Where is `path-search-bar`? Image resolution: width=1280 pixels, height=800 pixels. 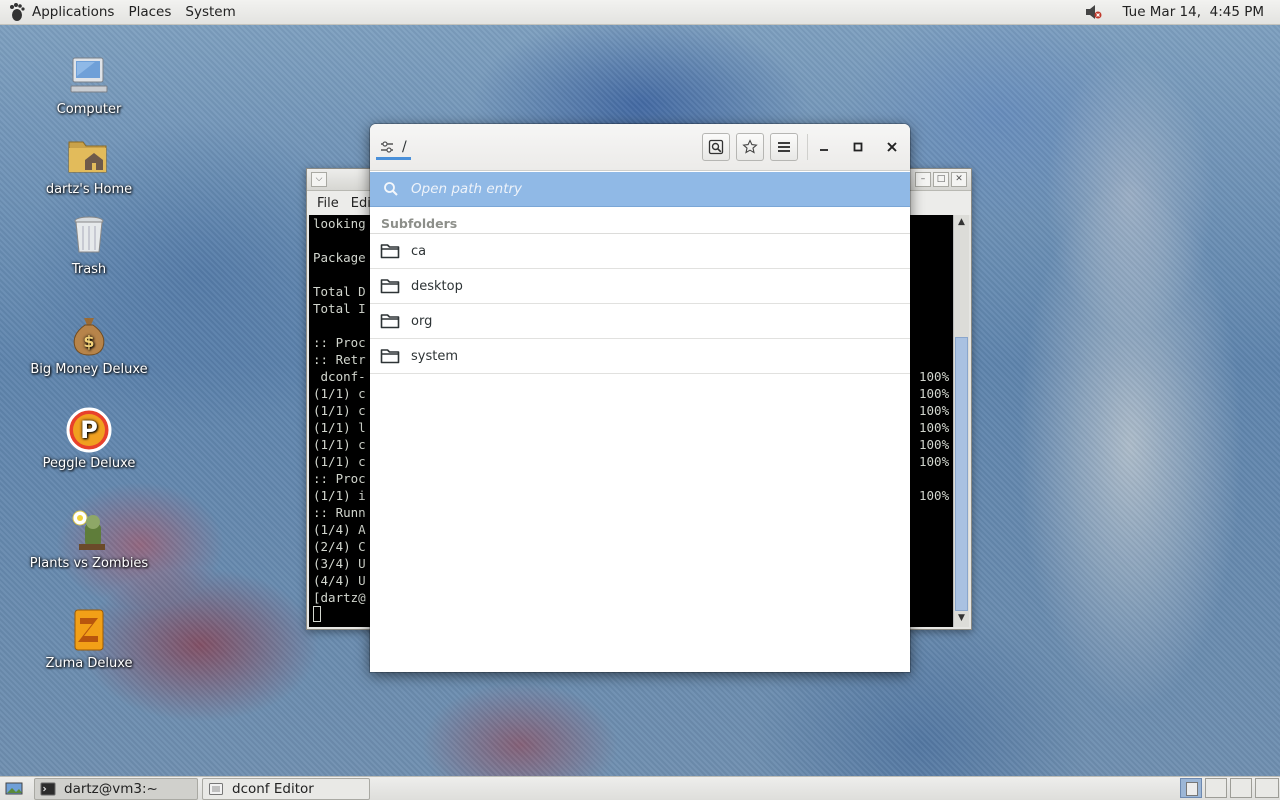 path-search-bar is located at coordinates (640, 189).